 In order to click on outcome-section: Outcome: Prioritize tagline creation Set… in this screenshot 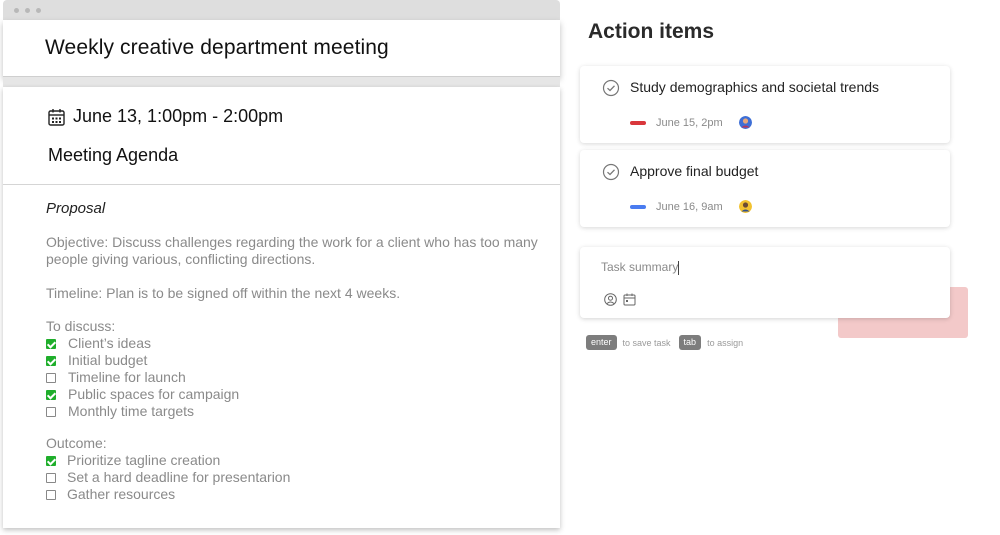, I will do `click(296, 469)`.